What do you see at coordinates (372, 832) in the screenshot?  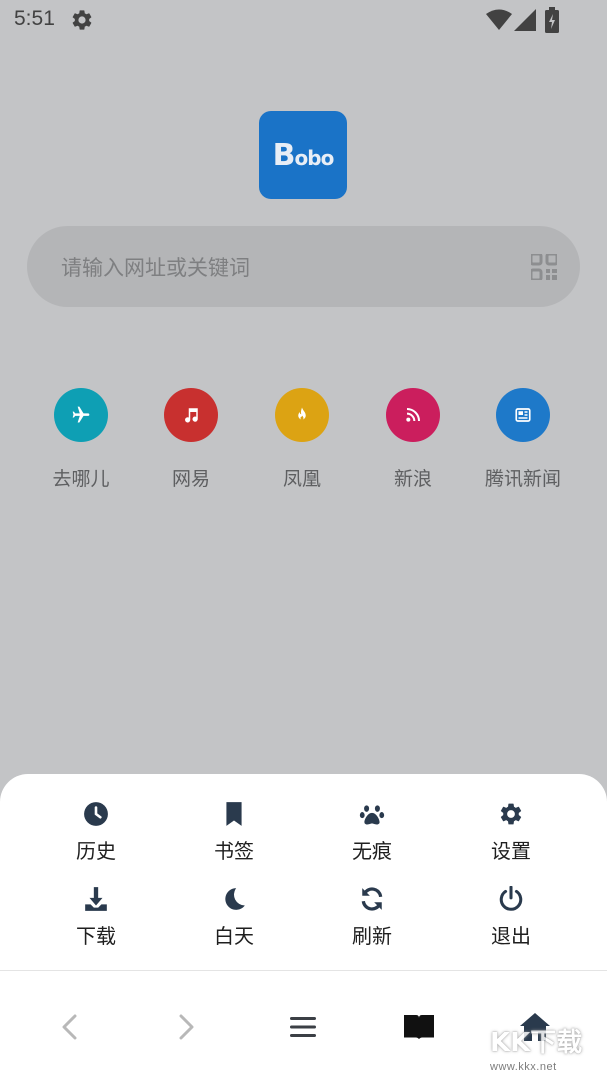 I see `menu-incognito-button: 无痕` at bounding box center [372, 832].